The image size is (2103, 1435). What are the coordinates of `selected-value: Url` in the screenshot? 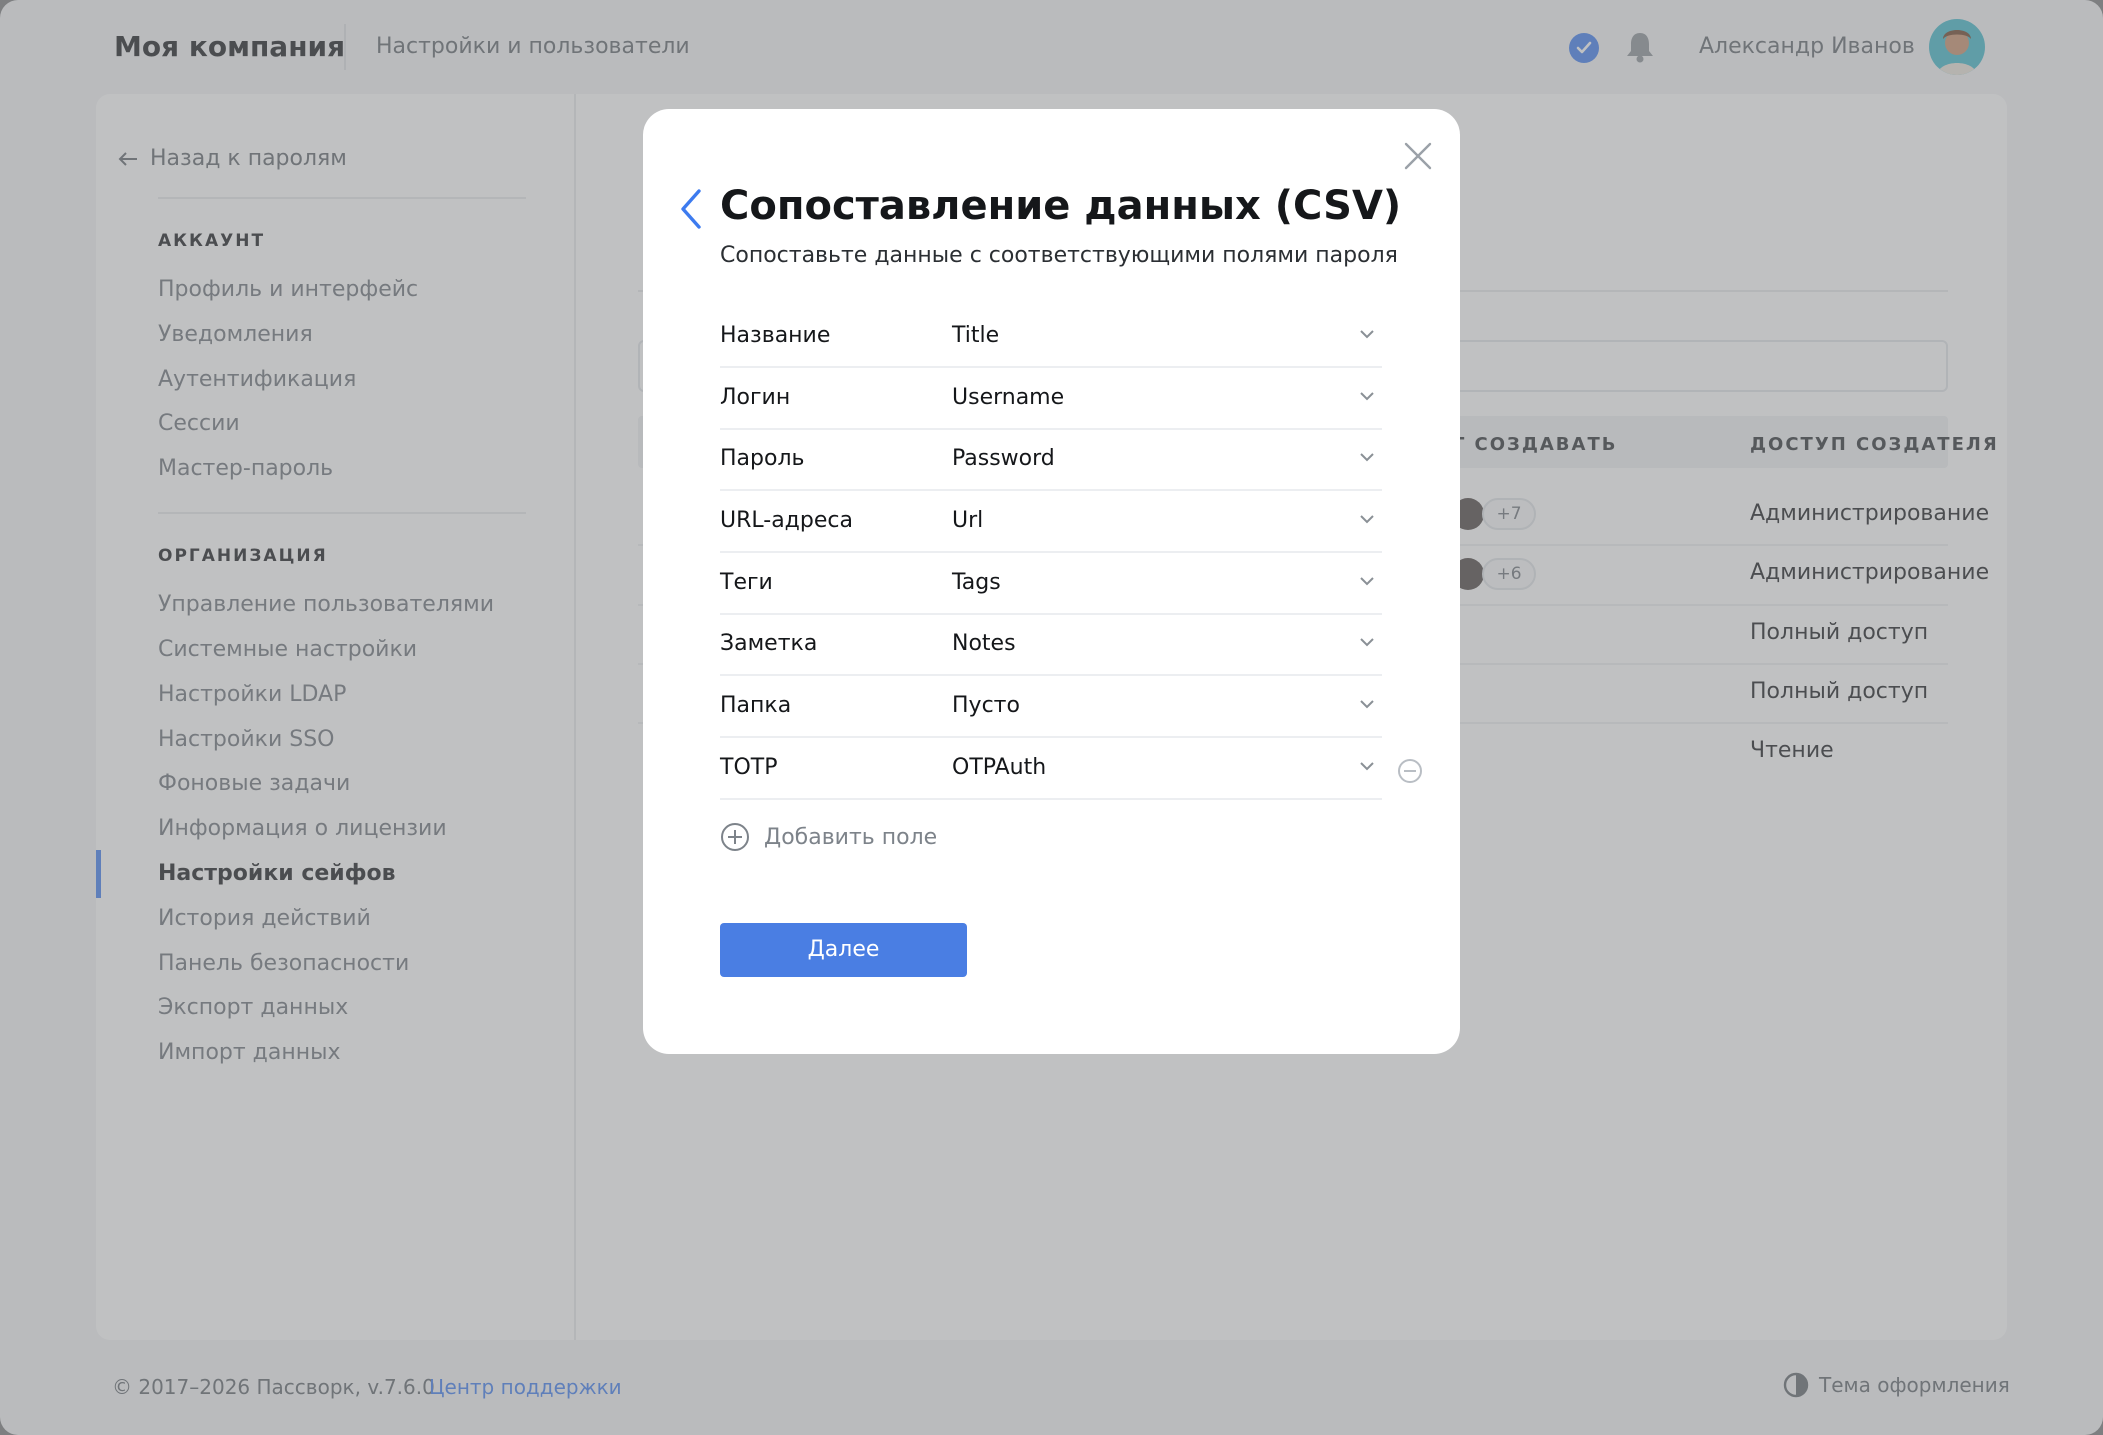 It's located at (968, 520).